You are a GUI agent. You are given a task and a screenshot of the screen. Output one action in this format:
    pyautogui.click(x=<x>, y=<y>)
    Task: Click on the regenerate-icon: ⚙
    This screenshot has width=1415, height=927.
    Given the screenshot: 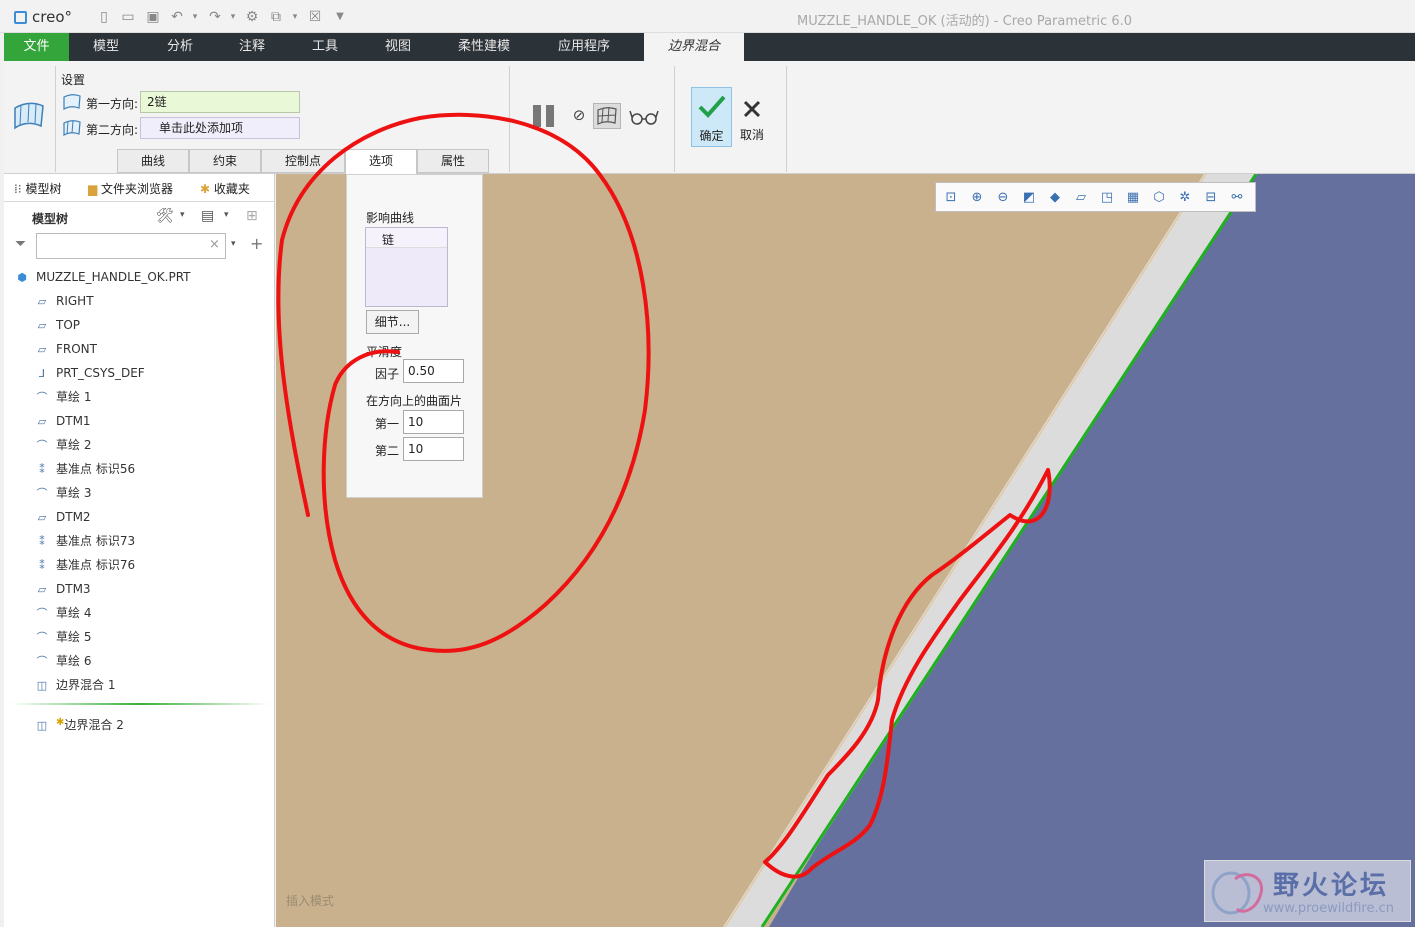 What is the action you would take?
    pyautogui.click(x=252, y=17)
    